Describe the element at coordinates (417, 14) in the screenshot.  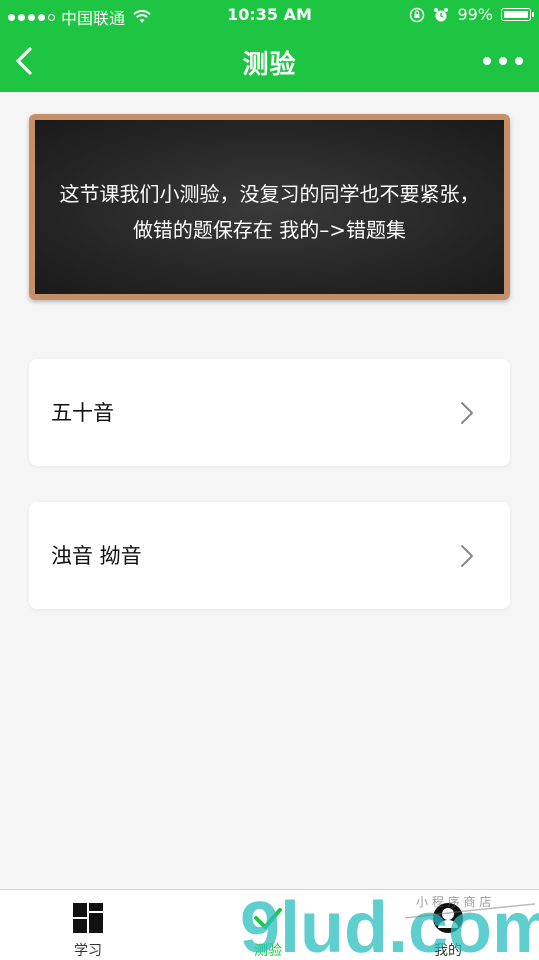
I see `rotation-lock-icon` at that location.